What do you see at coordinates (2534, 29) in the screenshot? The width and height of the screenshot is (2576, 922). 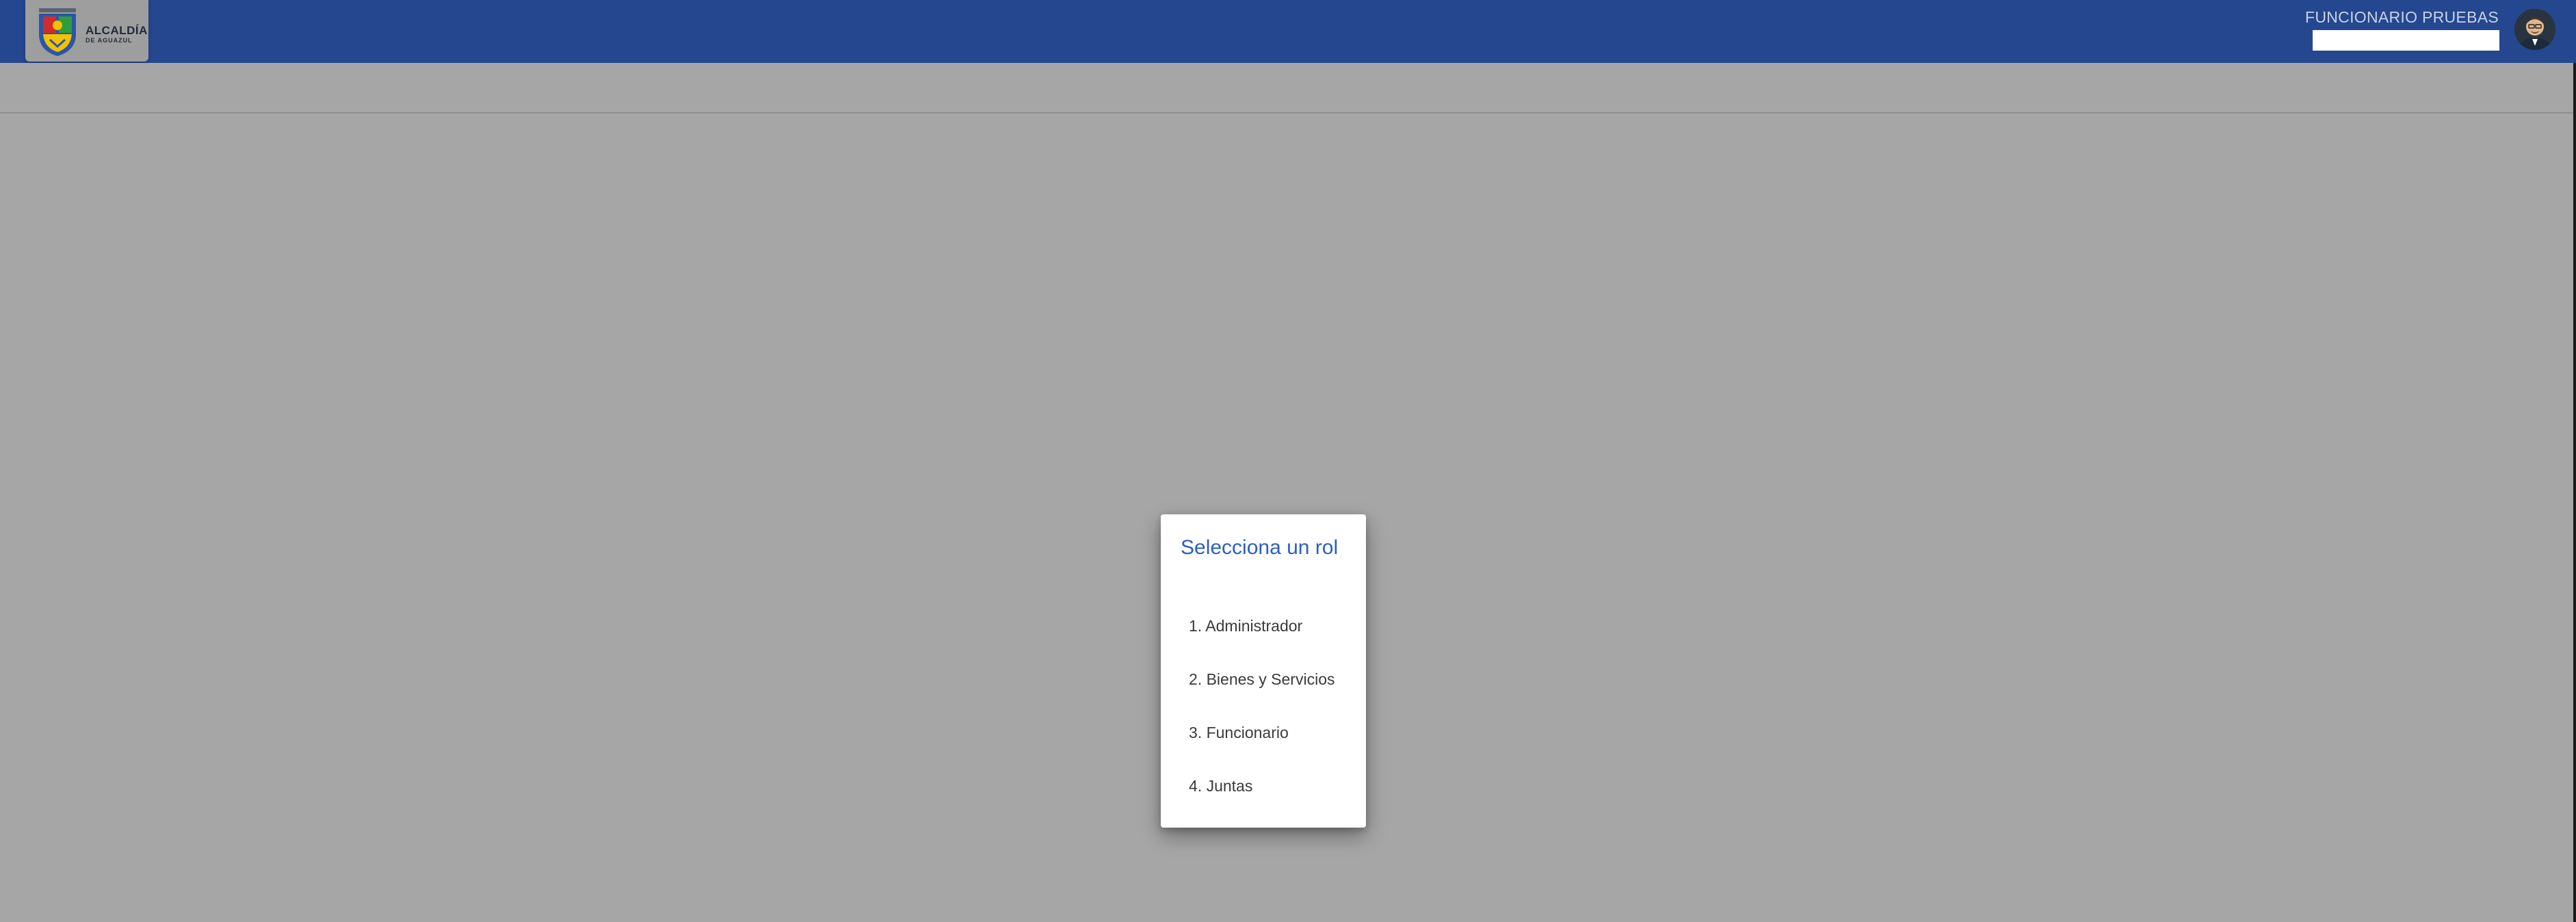 I see `user-avatar-icon` at bounding box center [2534, 29].